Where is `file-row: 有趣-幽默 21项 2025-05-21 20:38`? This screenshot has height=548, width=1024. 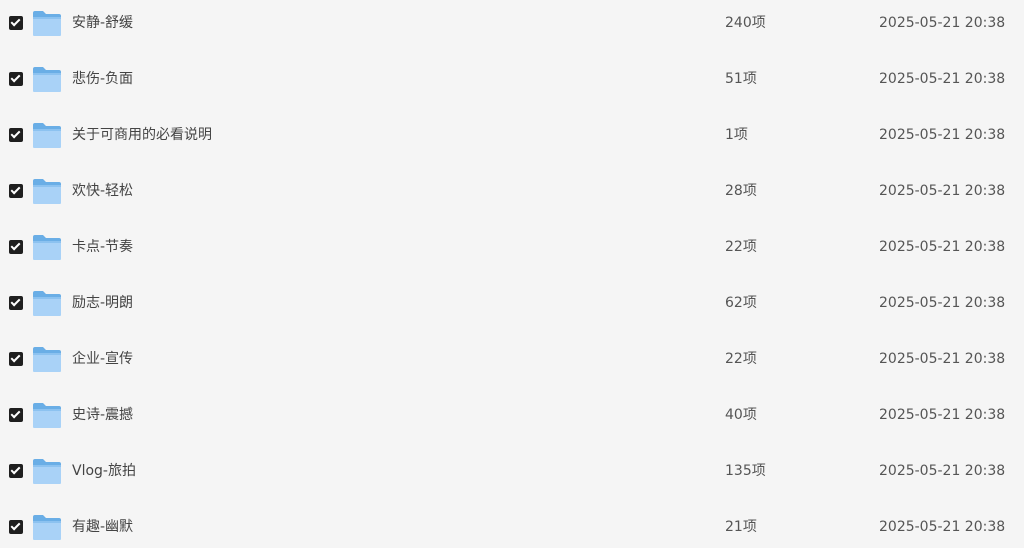 file-row: 有趣-幽默 21项 2025-05-21 20:38 is located at coordinates (512, 526).